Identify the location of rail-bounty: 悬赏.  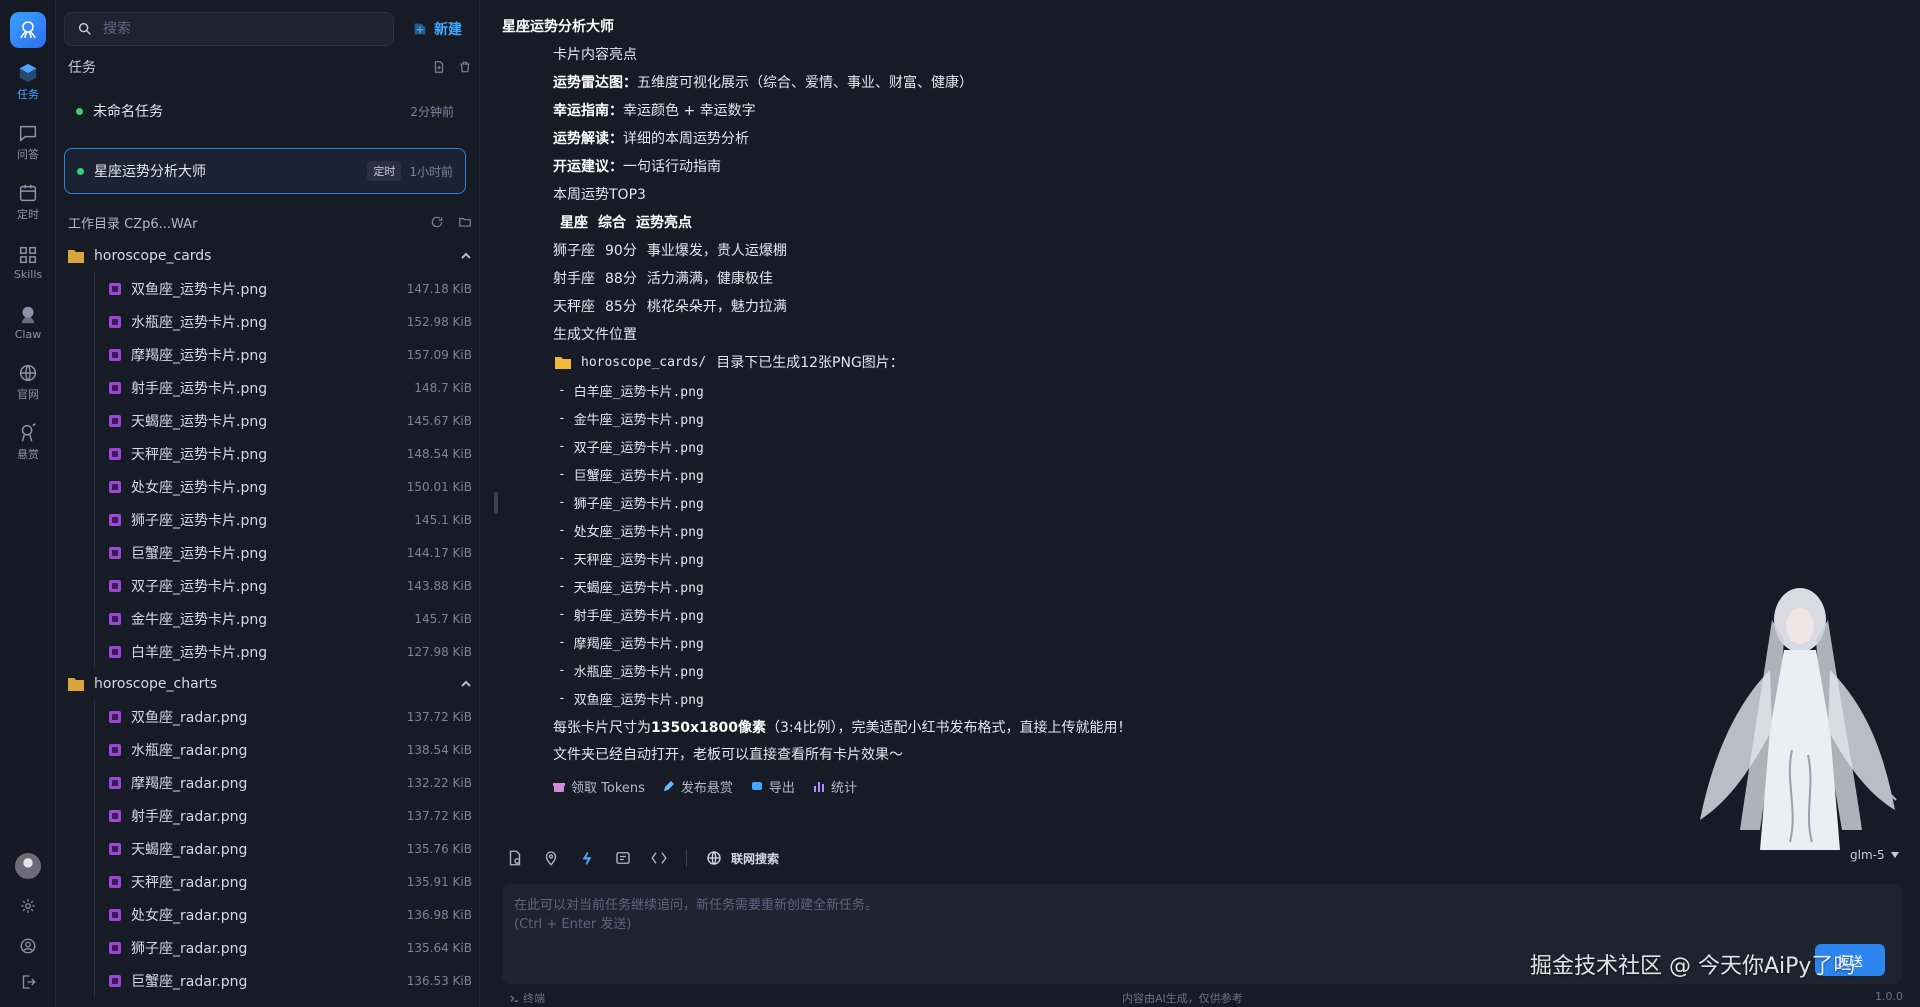
(28, 442).